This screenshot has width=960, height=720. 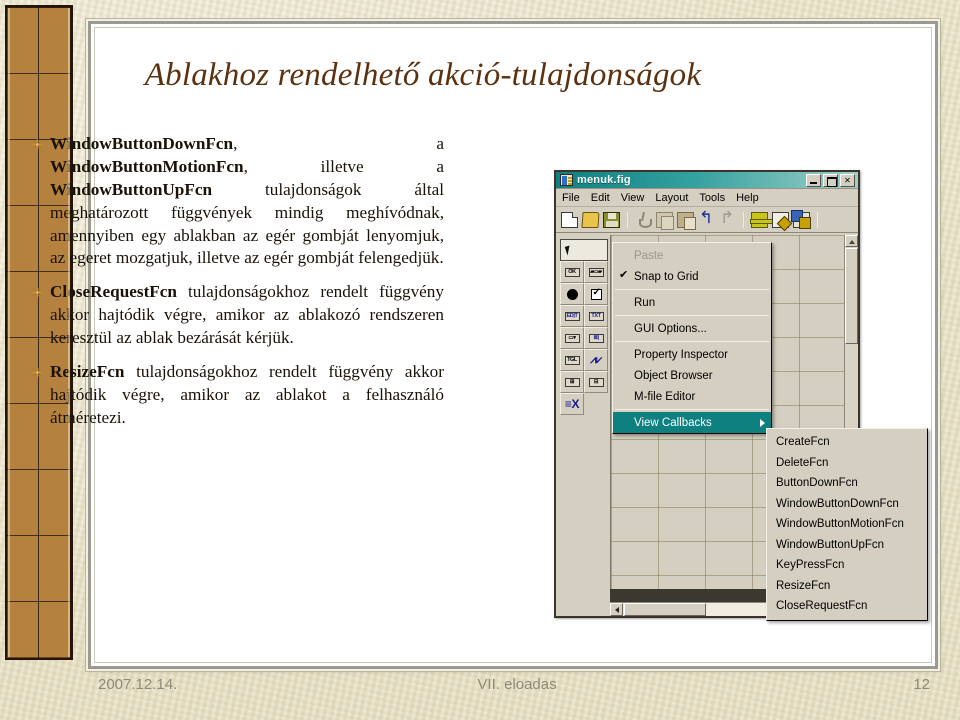 What do you see at coordinates (147, 166) in the screenshot?
I see `bullet-keyword: WindowButtonMotionFcn` at bounding box center [147, 166].